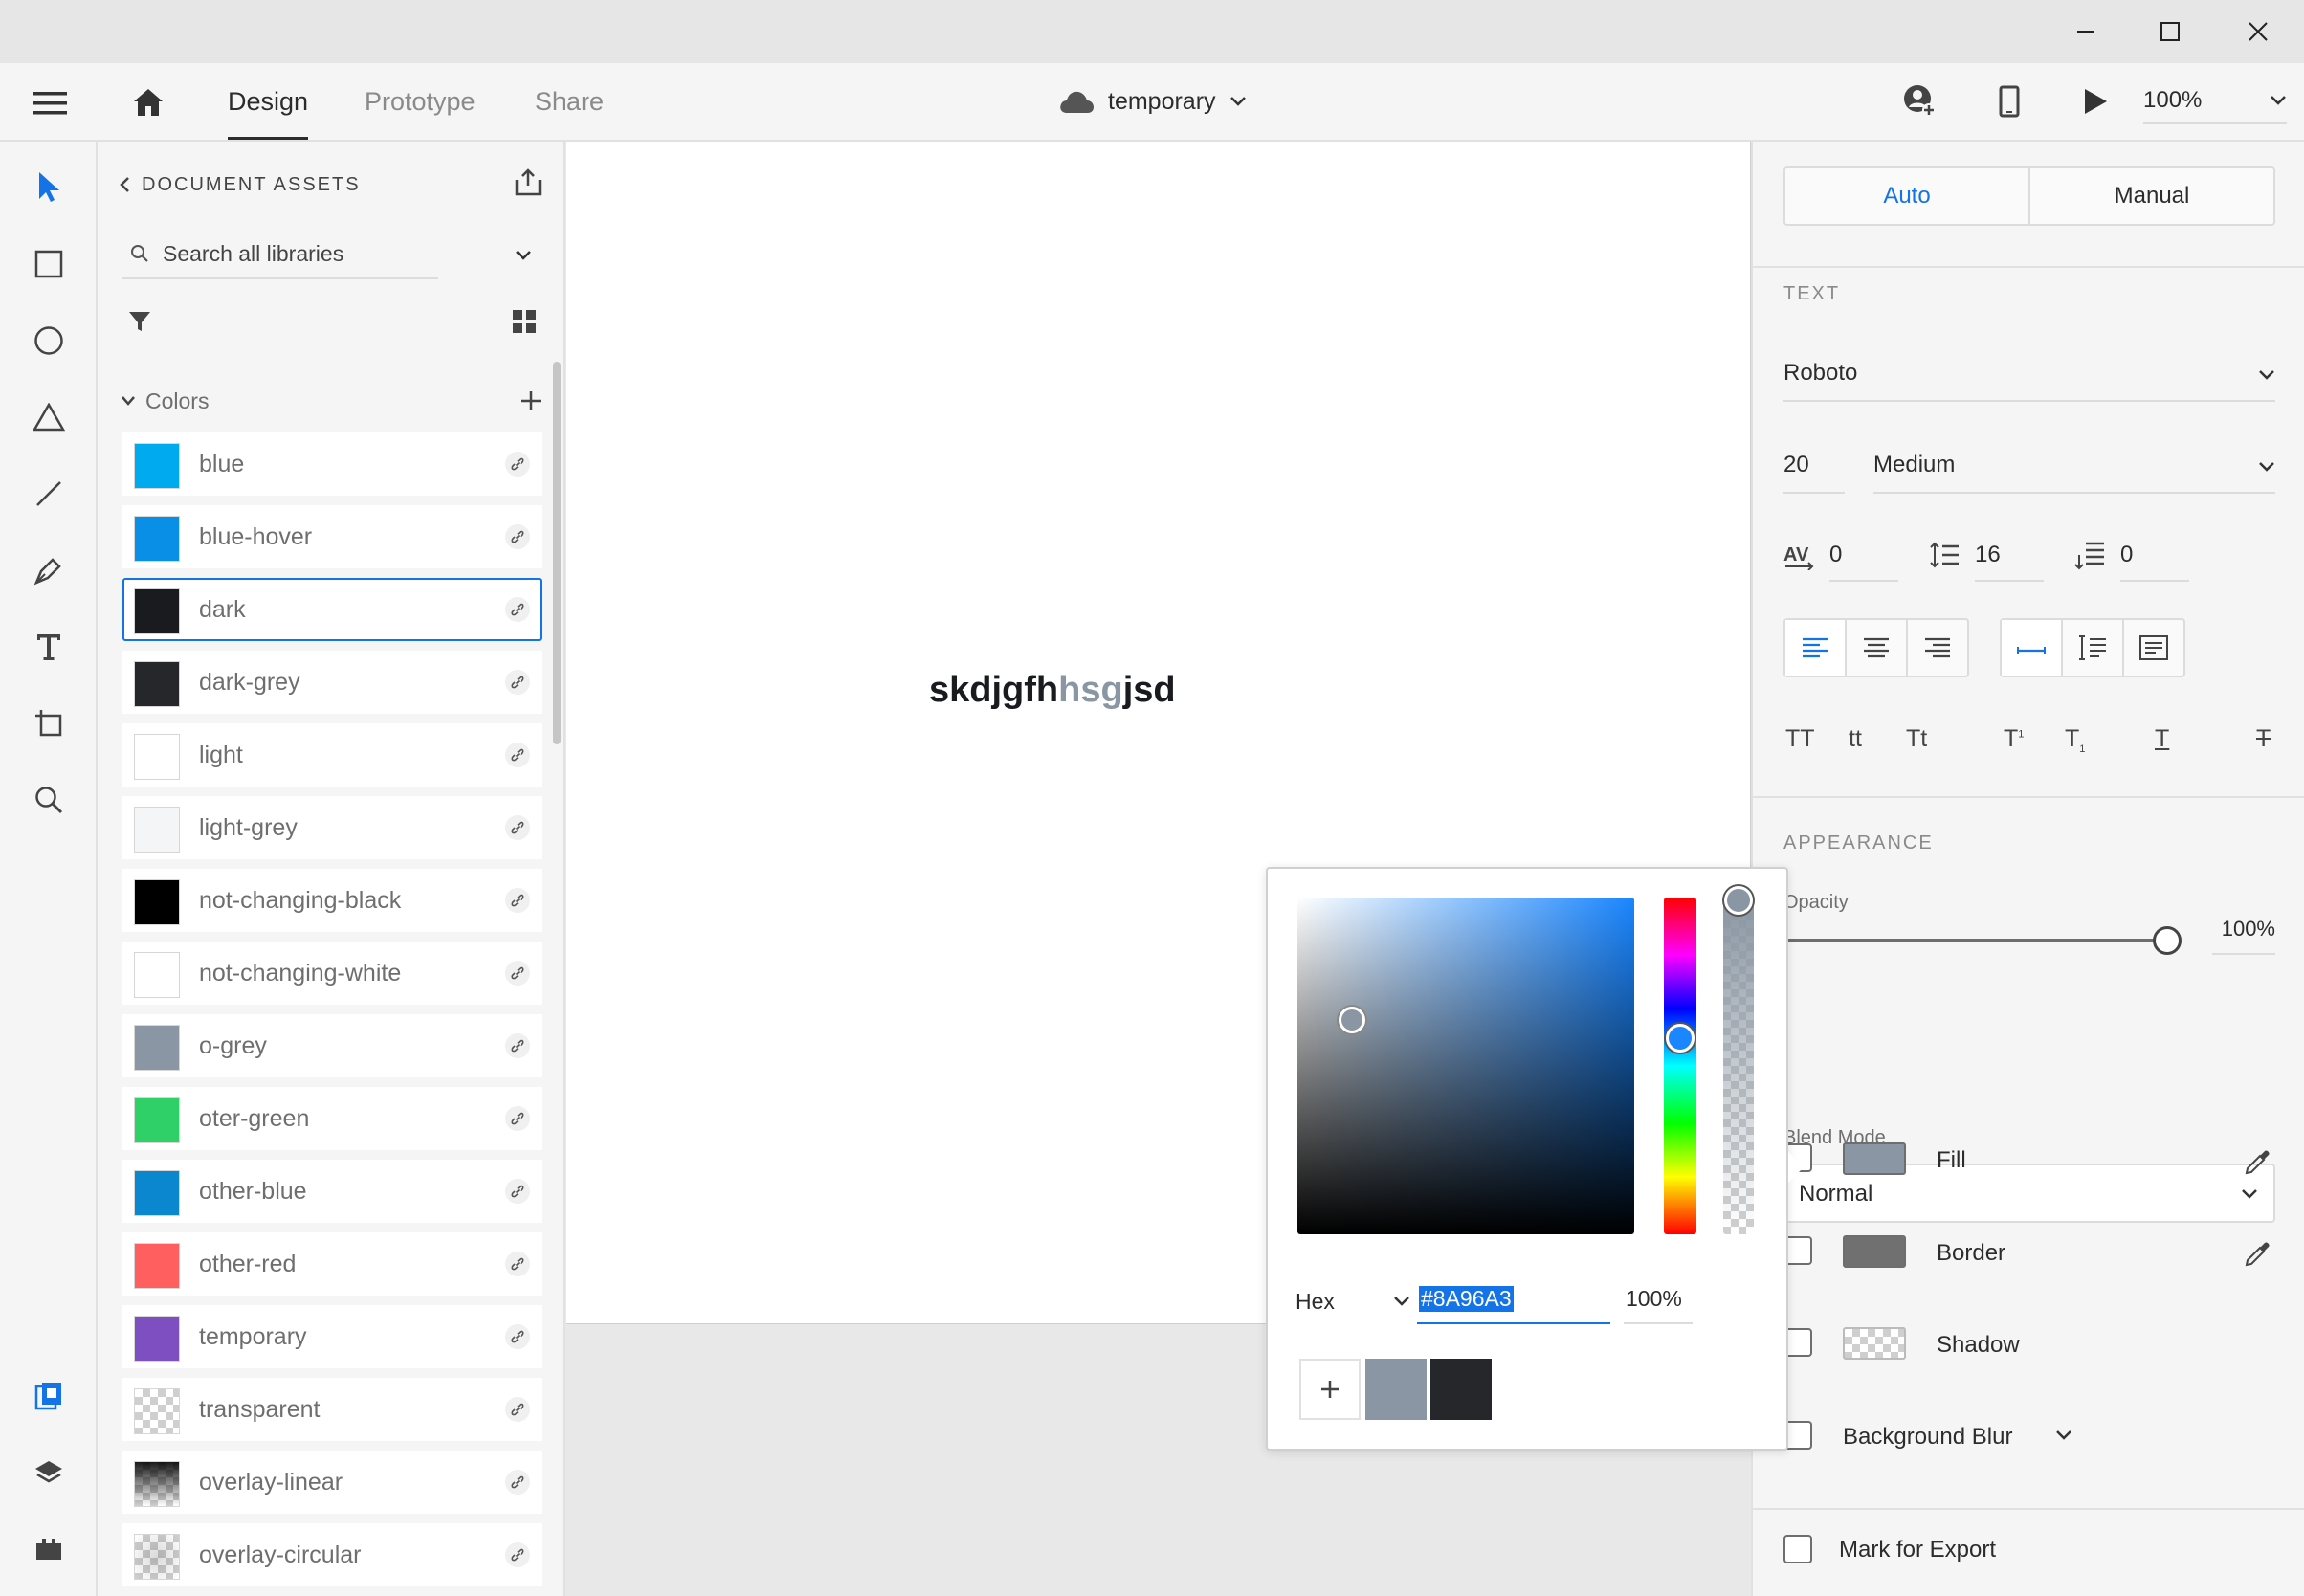  I want to click on fixed-size-icon, so click(2153, 648).